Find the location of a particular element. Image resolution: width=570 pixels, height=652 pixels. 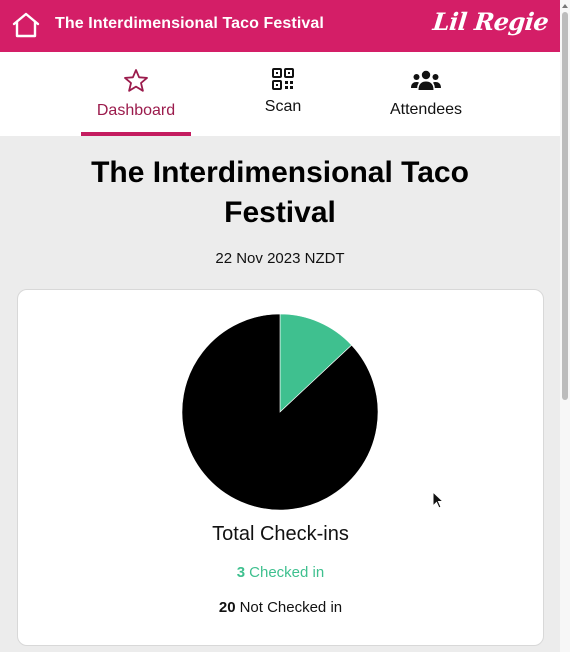

mouse-cursor-icon is located at coordinates (438, 500).